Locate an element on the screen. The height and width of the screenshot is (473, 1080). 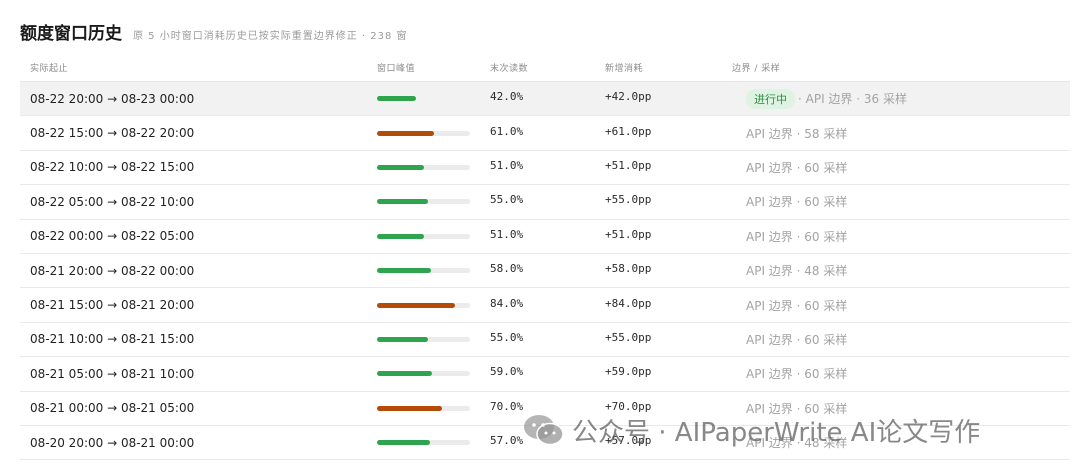
watermark-text: 公众号 · AIPaperWrite AI论文写作 is located at coordinates (776, 432).